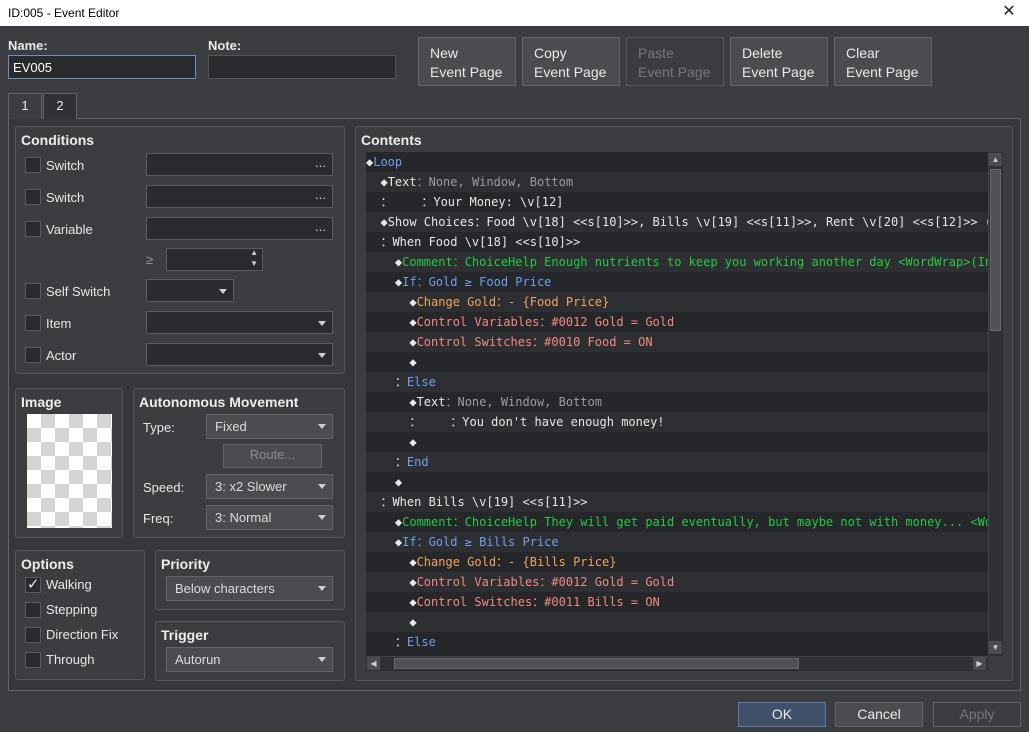 This screenshot has width=1029, height=732. What do you see at coordinates (254, 252) in the screenshot?
I see `spin-up-icon: ▲` at bounding box center [254, 252].